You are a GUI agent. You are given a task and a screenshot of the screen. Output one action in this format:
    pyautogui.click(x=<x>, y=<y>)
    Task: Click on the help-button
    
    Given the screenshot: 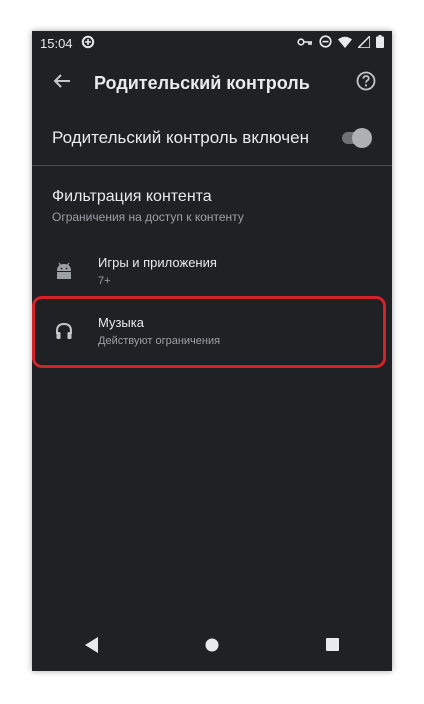 What is the action you would take?
    pyautogui.click(x=366, y=83)
    